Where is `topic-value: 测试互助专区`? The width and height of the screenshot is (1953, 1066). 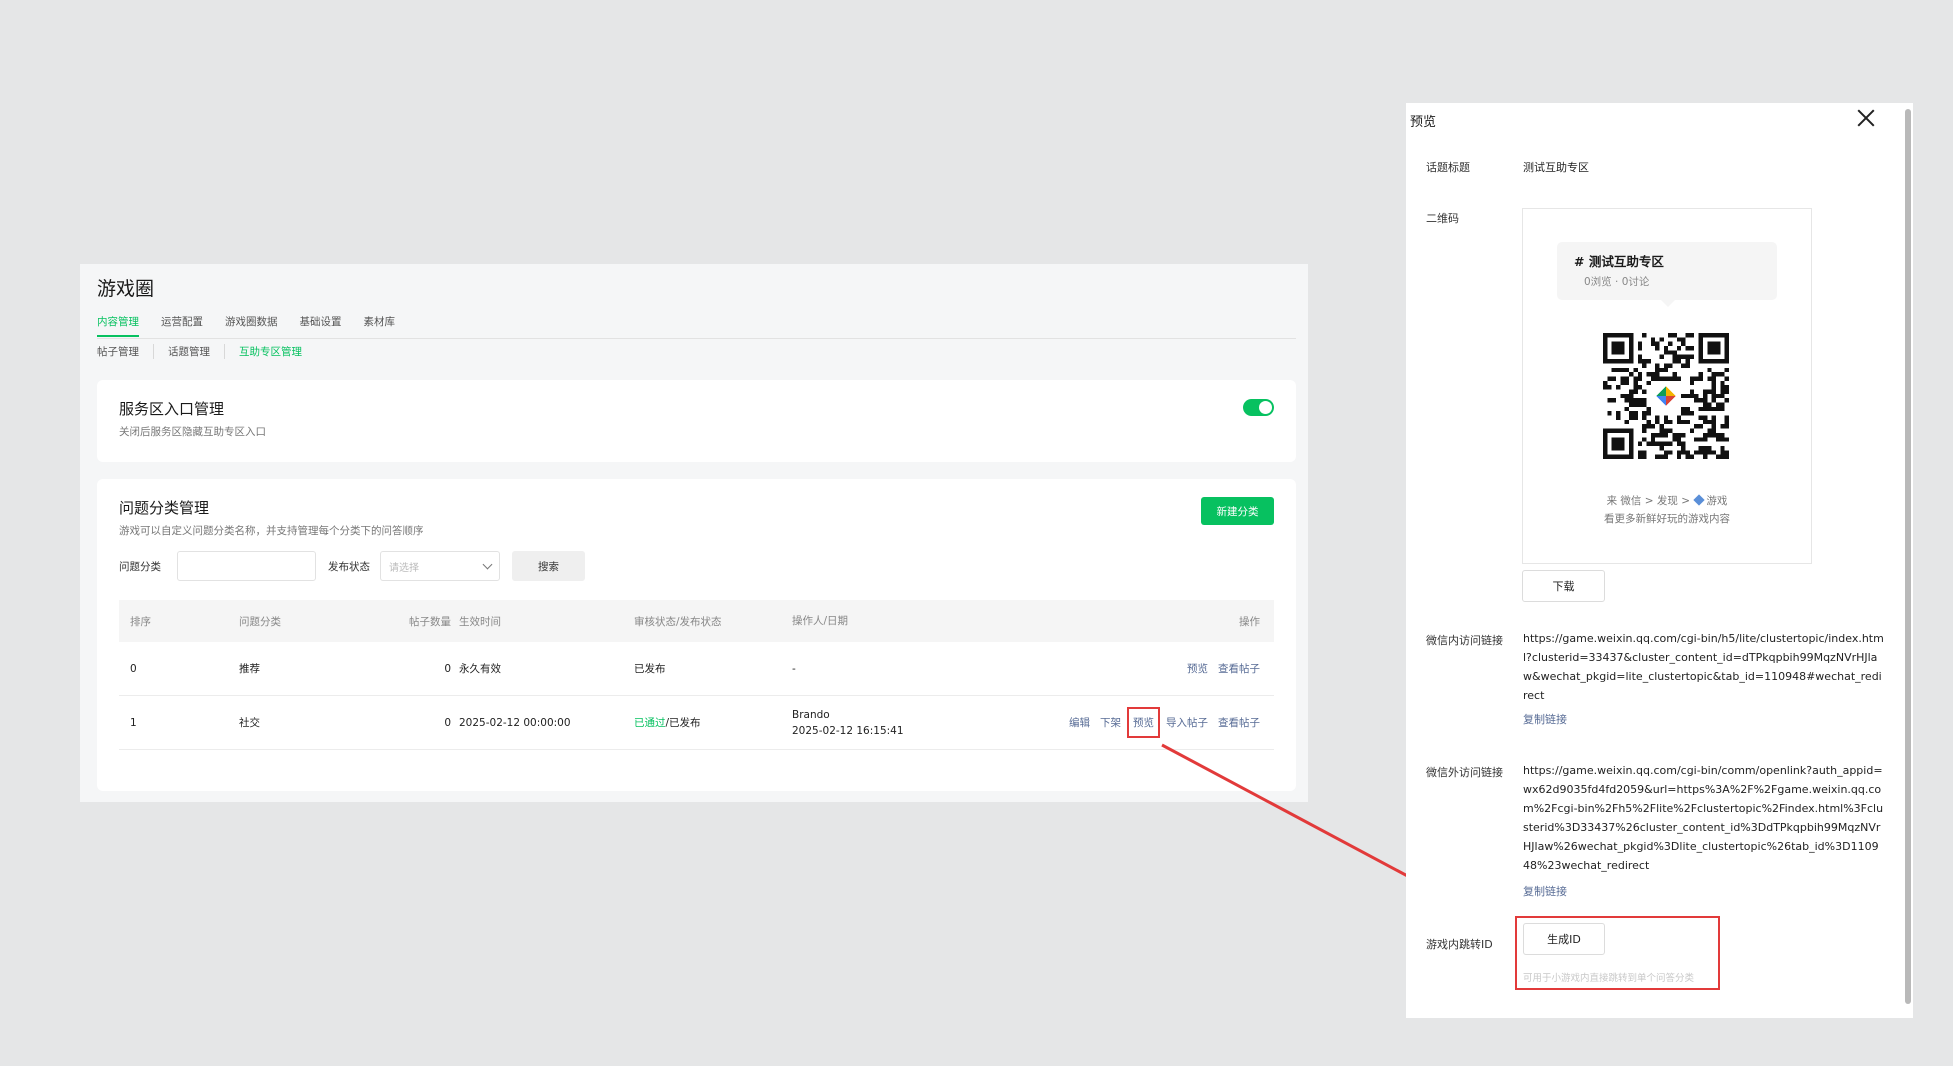 topic-value: 测试互助专区 is located at coordinates (1556, 167).